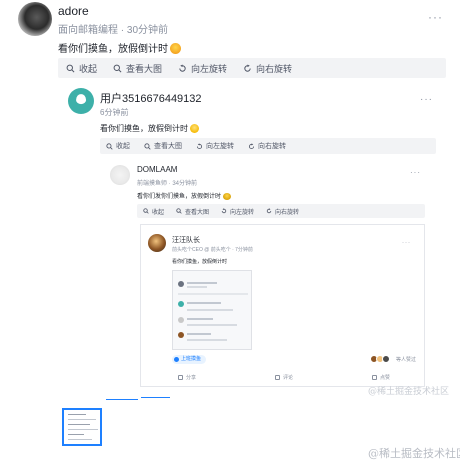 The image size is (460, 460). Describe the element at coordinates (414, 453) in the screenshot. I see `watermark-outer: @稀土掘金技术社区` at that location.